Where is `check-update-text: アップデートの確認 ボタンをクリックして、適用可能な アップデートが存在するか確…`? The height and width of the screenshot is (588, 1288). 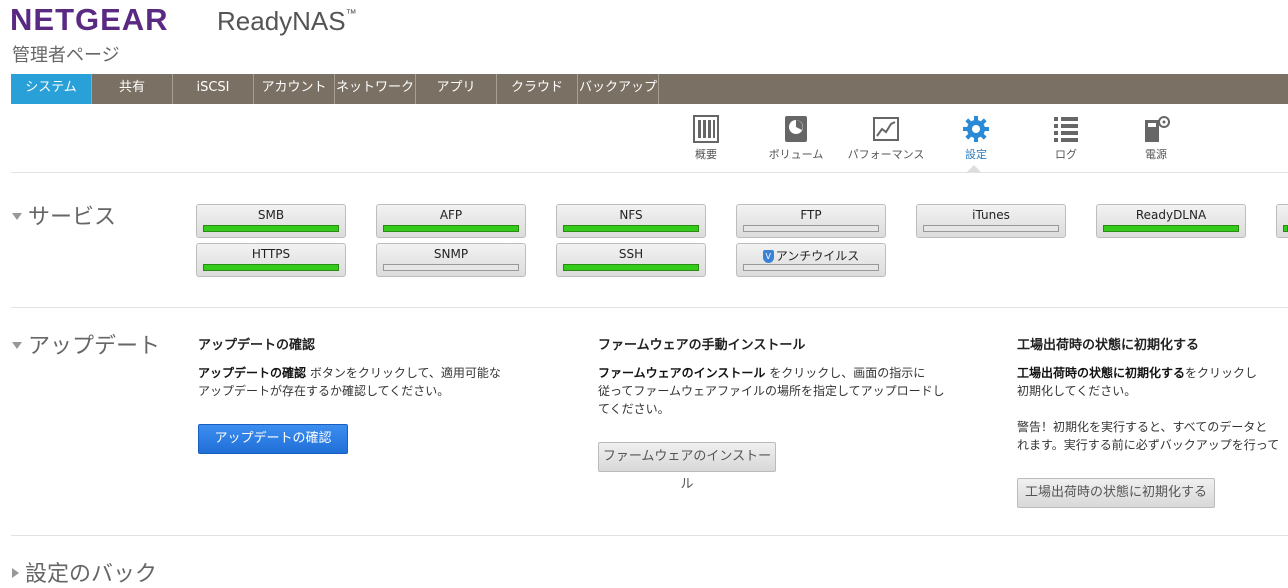
check-update-text: アップデートの確認 ボタンをクリックして、適用可能な アップデートが存在するか確… is located at coordinates (349, 382).